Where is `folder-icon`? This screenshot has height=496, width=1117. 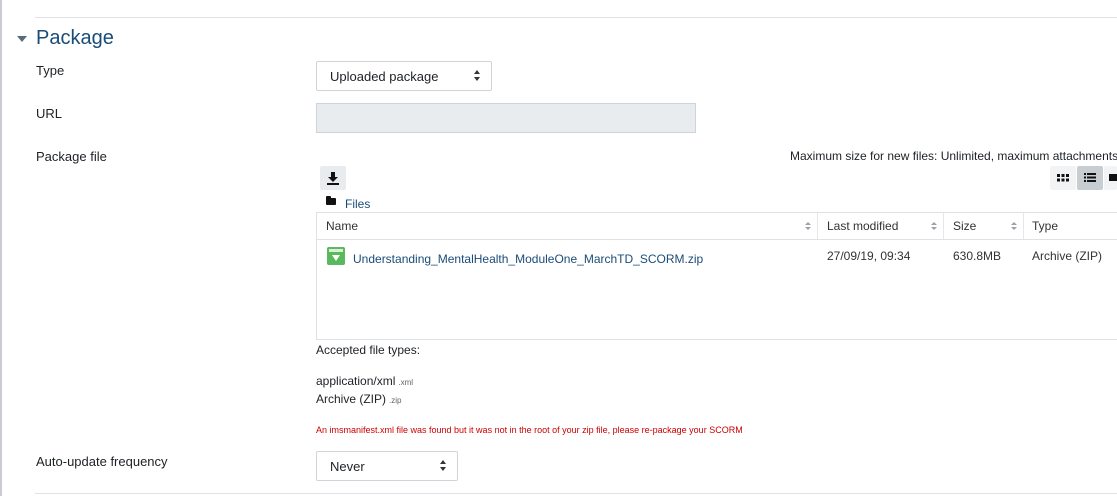
folder-icon is located at coordinates (331, 200).